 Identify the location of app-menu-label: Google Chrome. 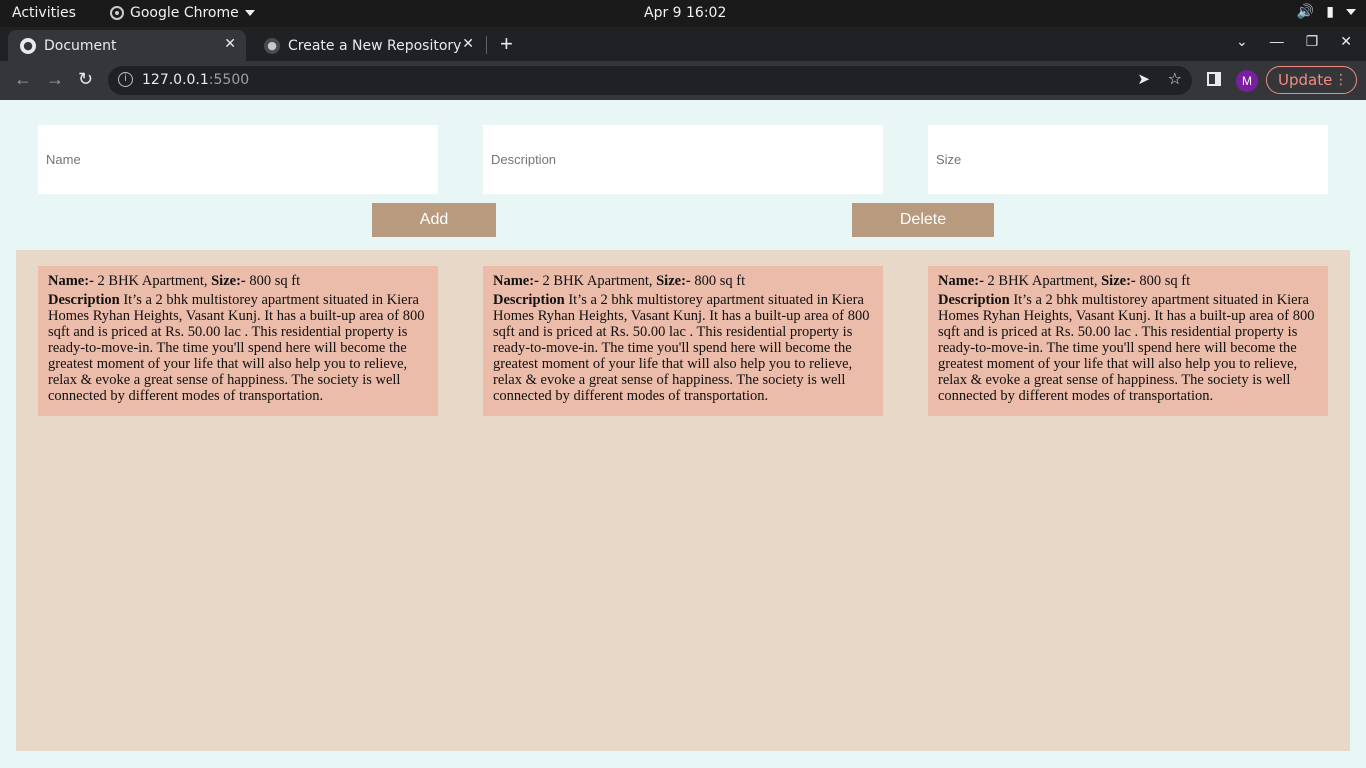
(184, 13).